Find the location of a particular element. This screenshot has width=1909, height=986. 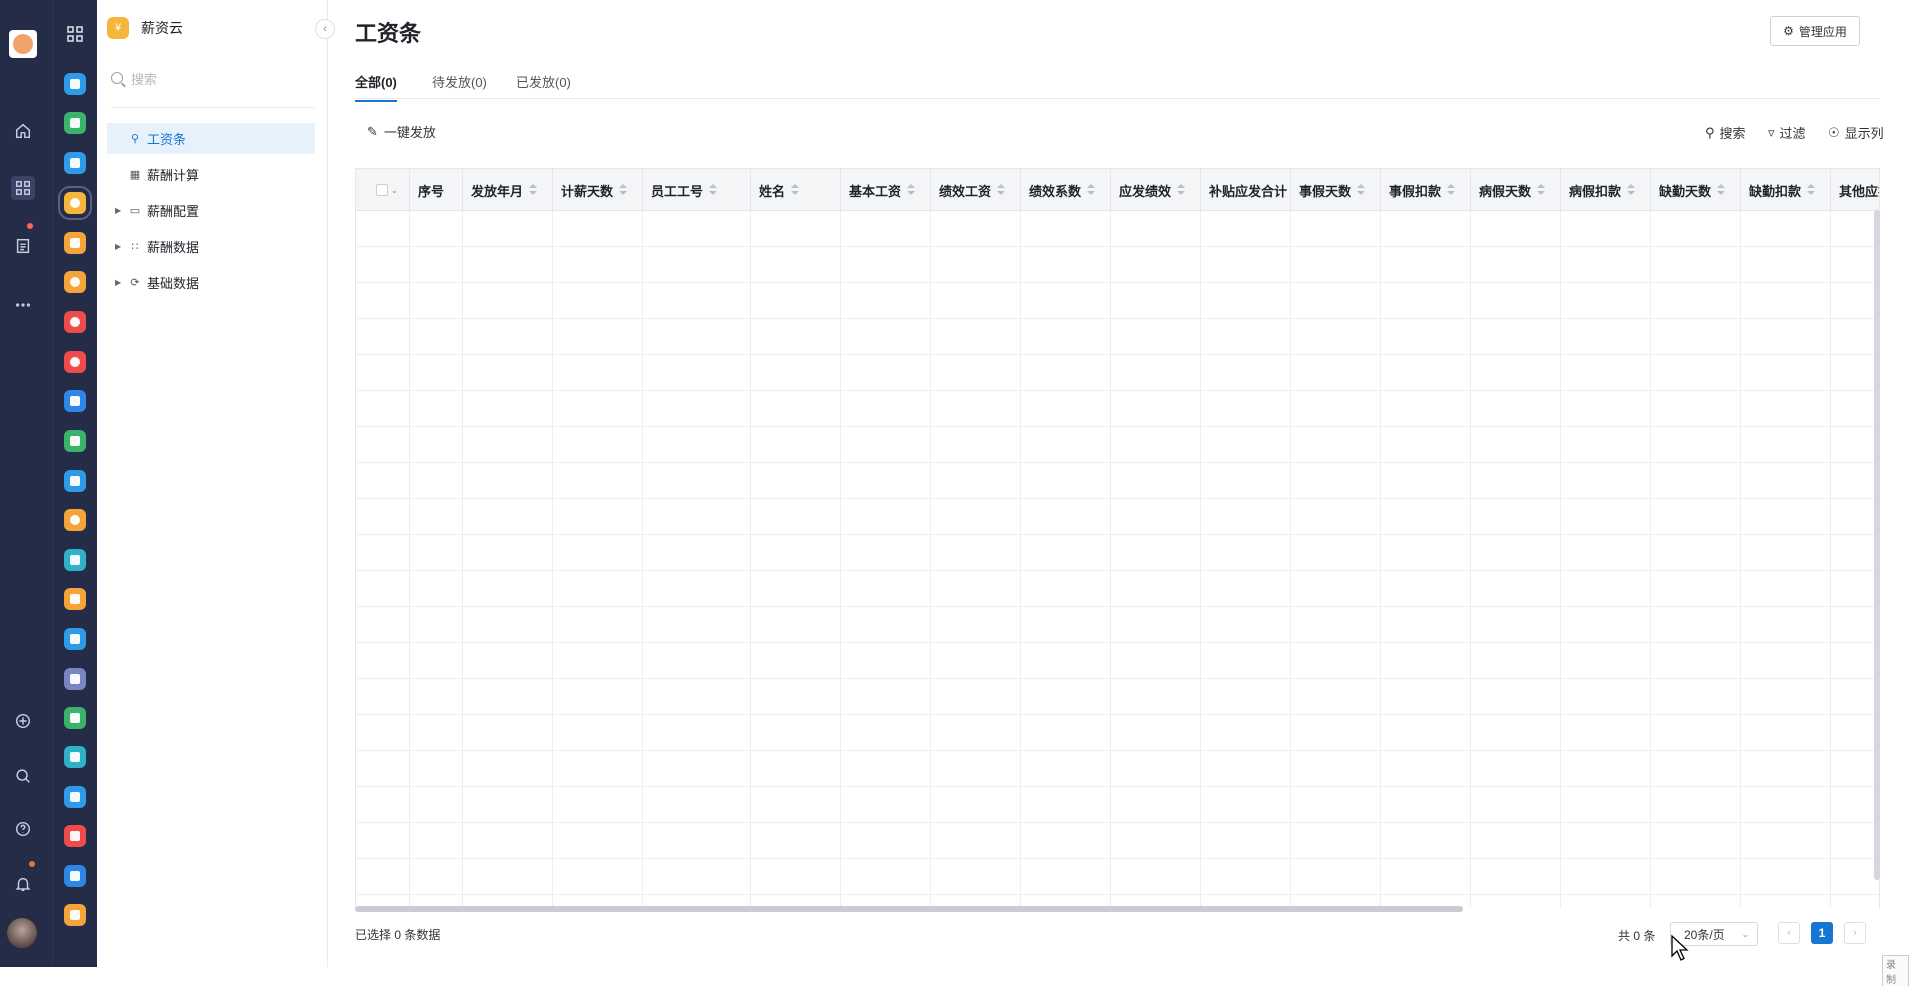

col-header-sick-leave-deduct: 病假扣款 is located at coordinates (1606, 190).